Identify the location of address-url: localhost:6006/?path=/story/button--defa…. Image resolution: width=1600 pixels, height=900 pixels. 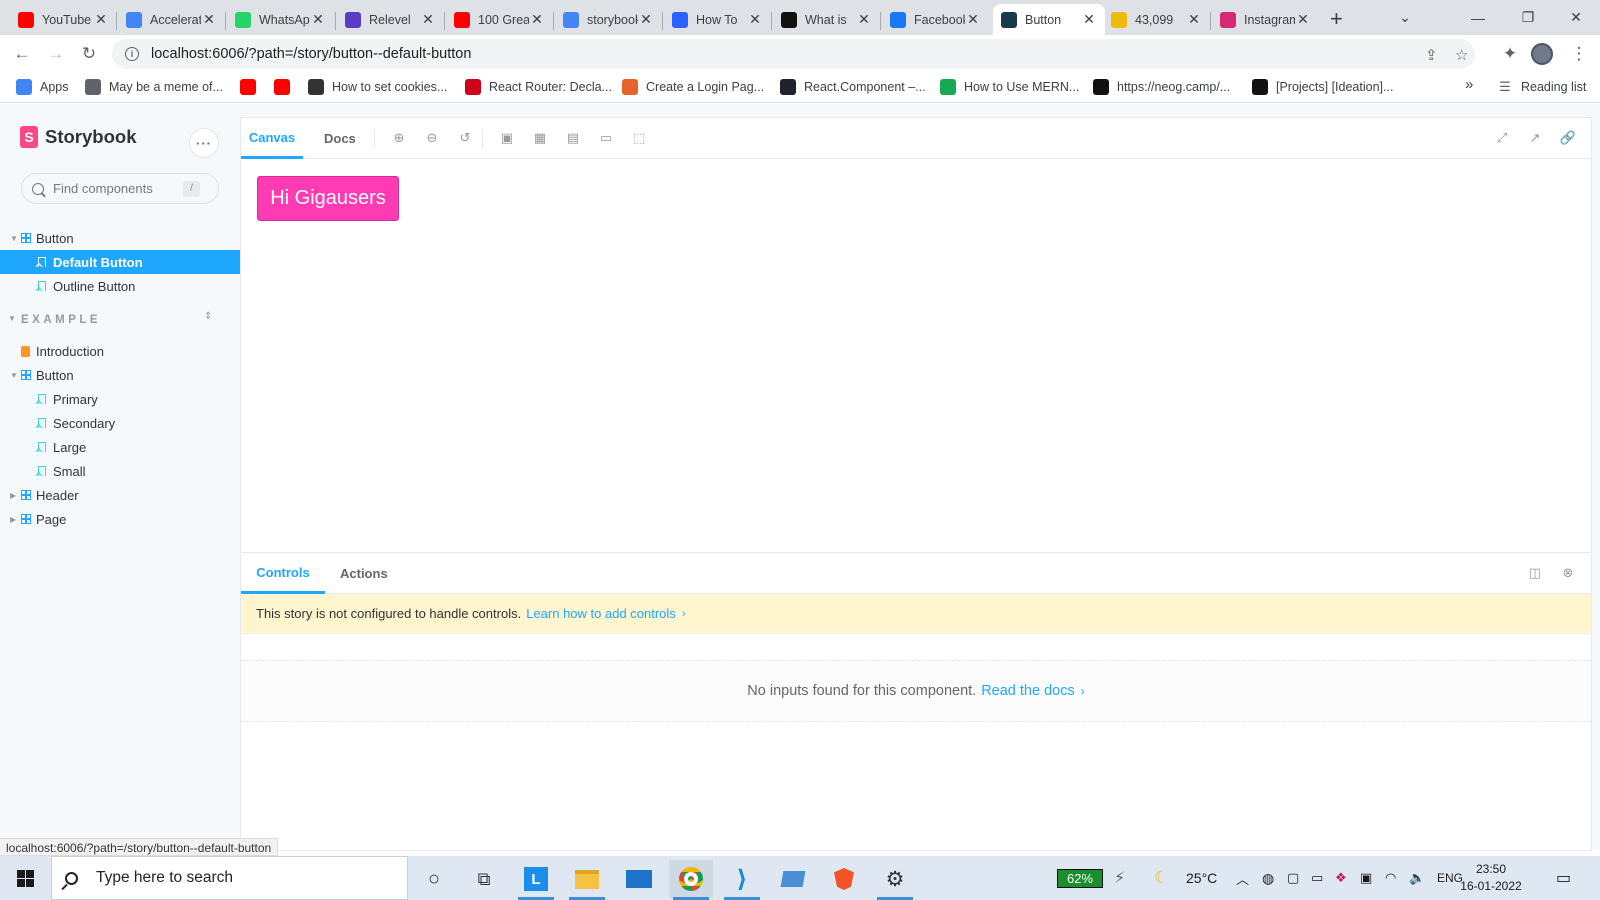
(311, 54).